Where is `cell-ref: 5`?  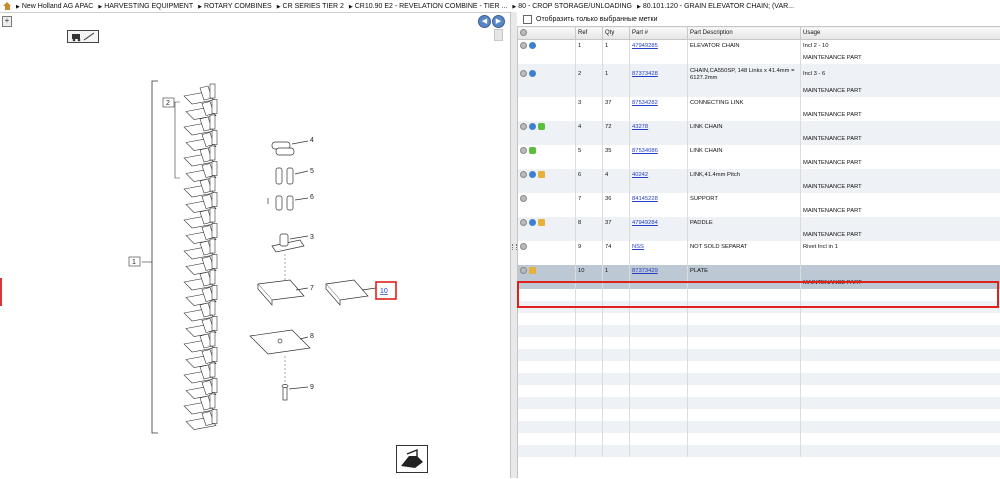 cell-ref: 5 is located at coordinates (589, 151).